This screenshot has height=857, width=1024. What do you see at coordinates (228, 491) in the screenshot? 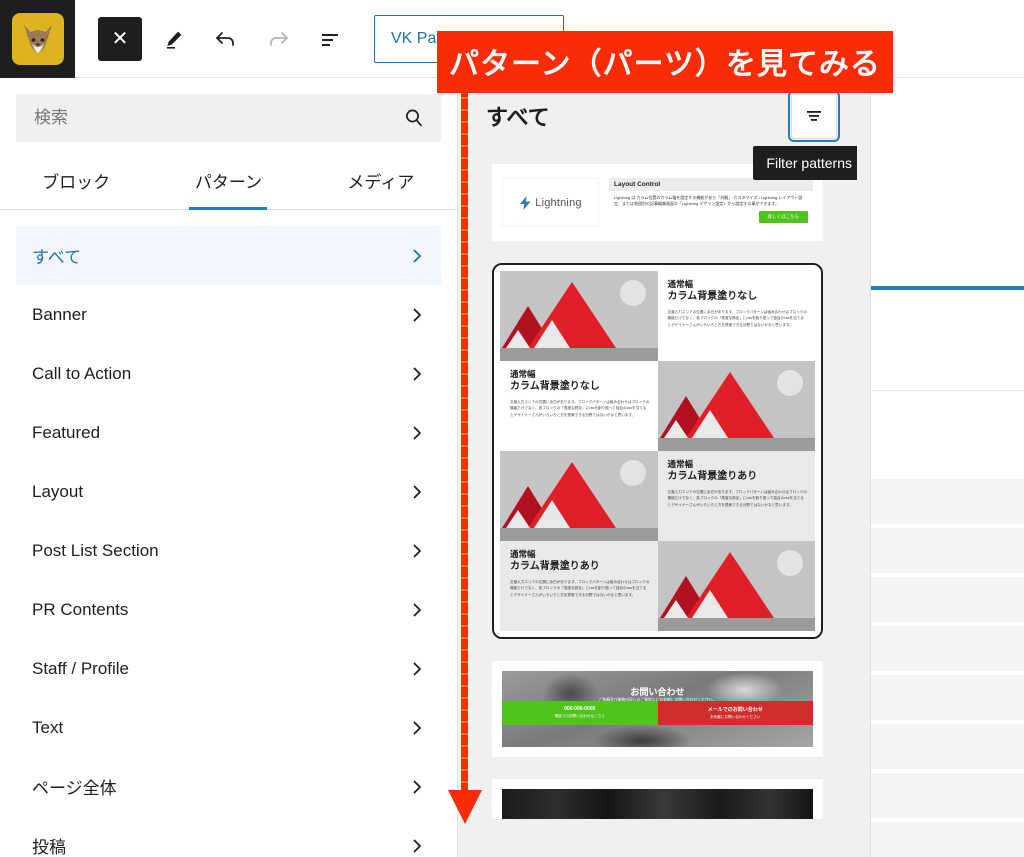
I see `category-item-layout: Layout` at bounding box center [228, 491].